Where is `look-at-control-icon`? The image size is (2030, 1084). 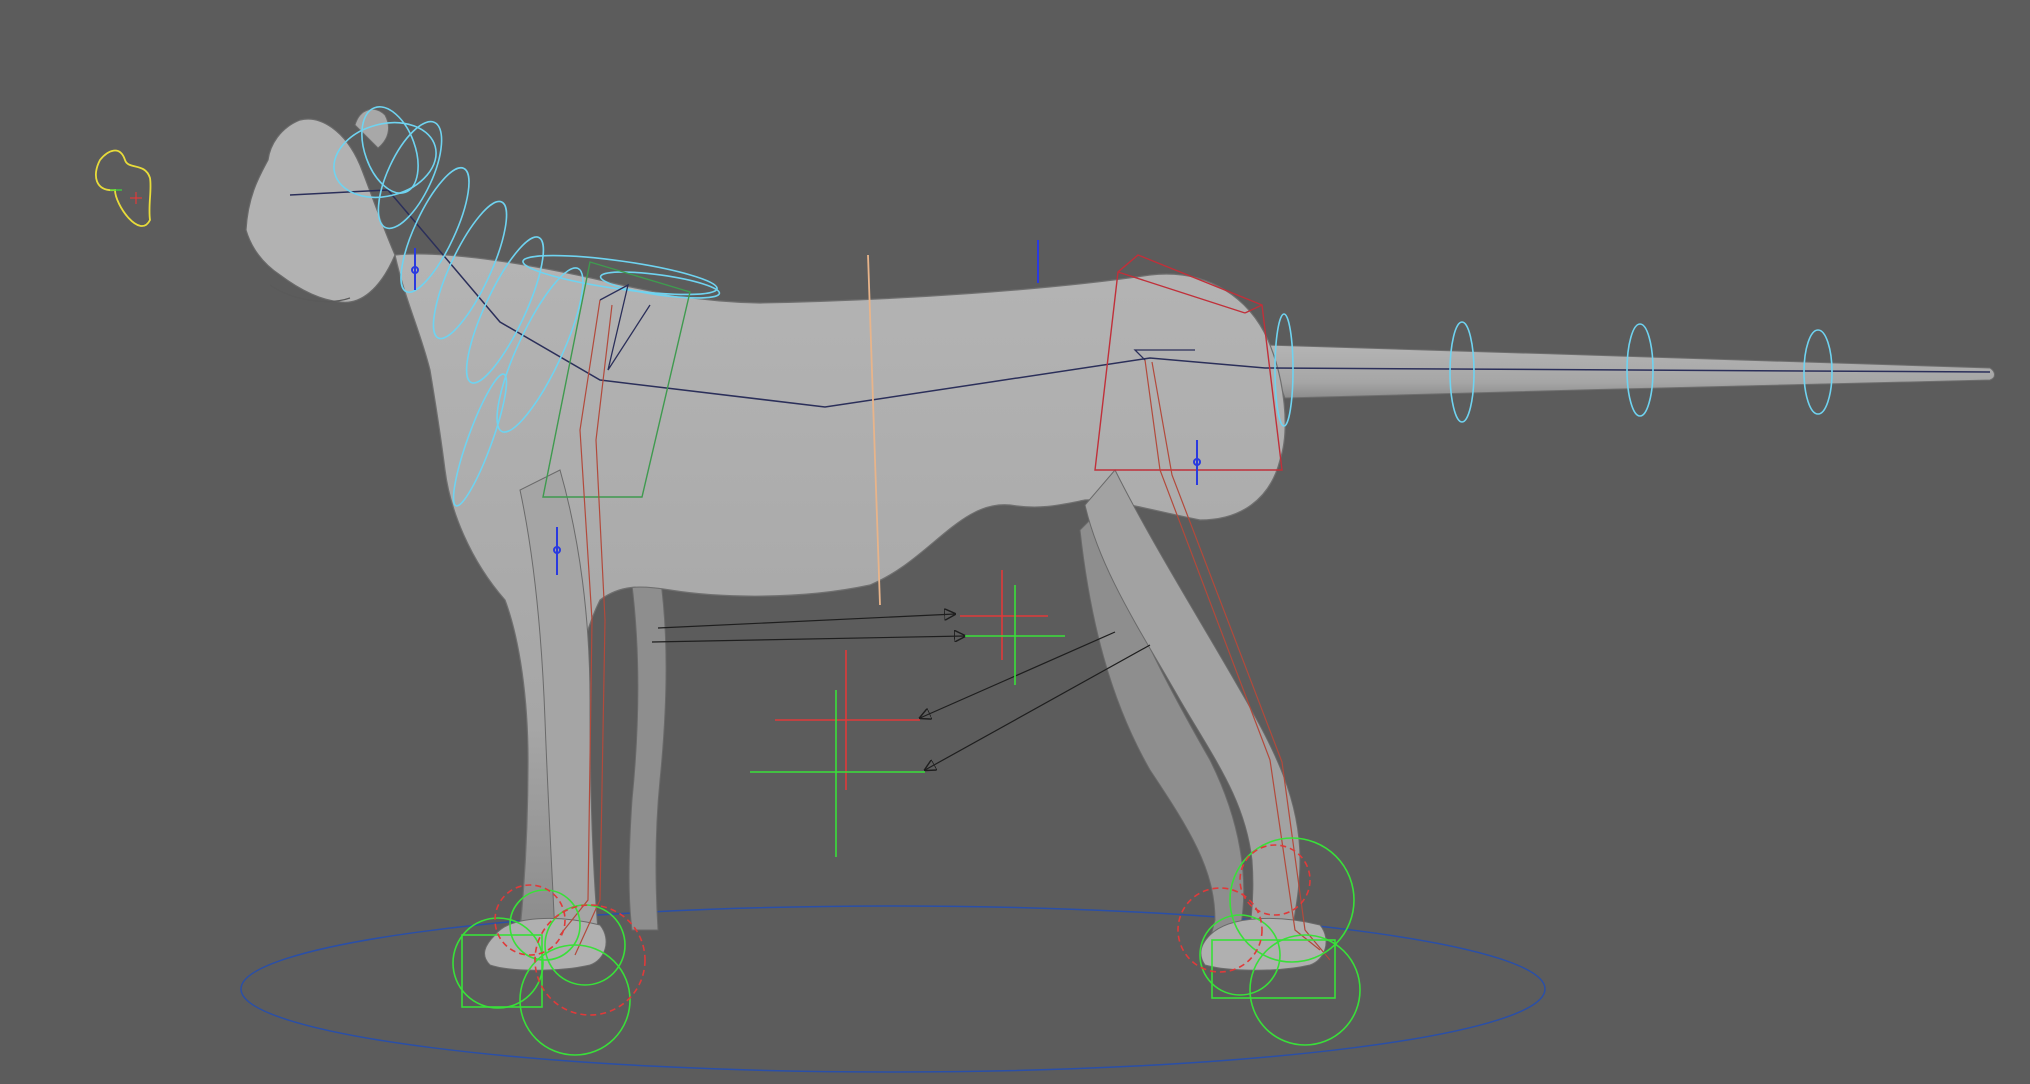 look-at-control-icon is located at coordinates (123, 188).